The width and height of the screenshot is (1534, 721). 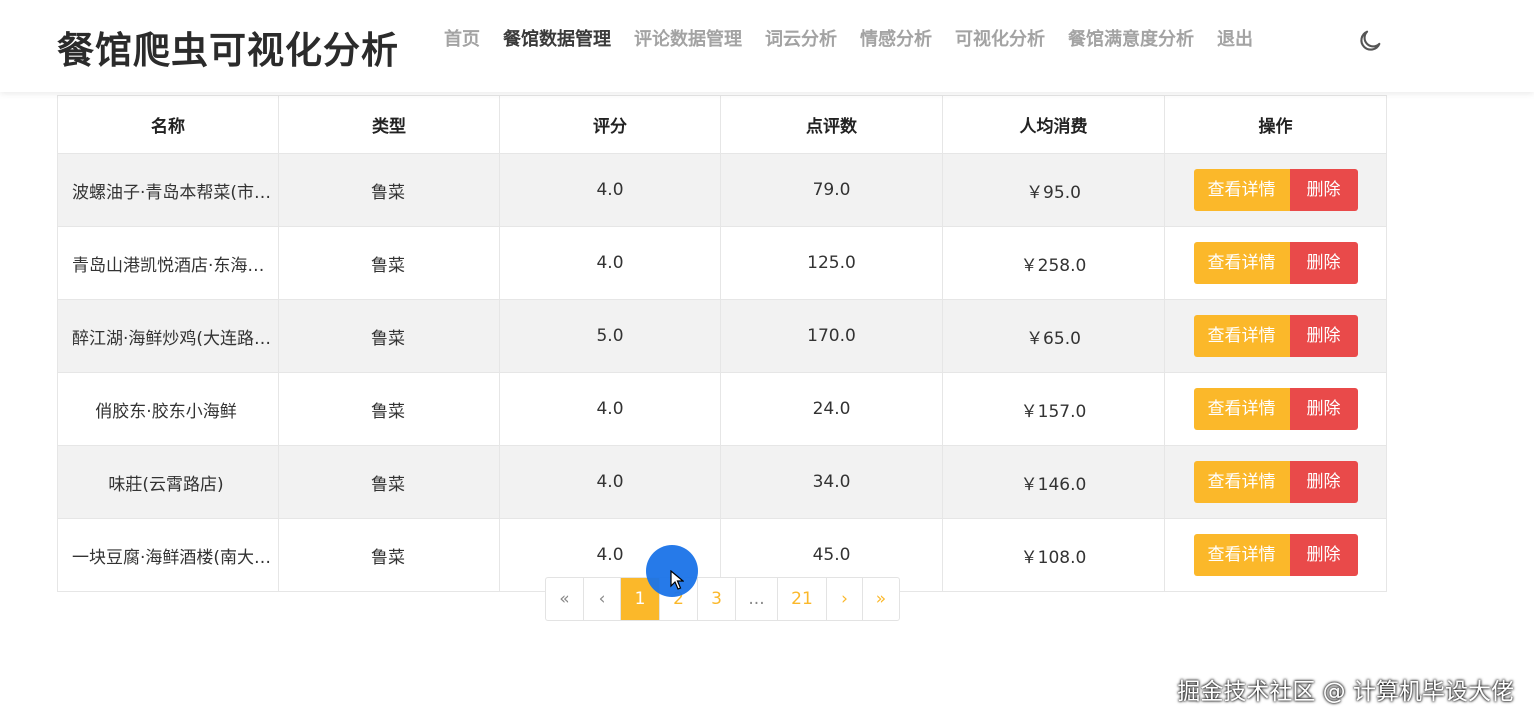 I want to click on nav-review-data: 评论数据管理, so click(x=688, y=40).